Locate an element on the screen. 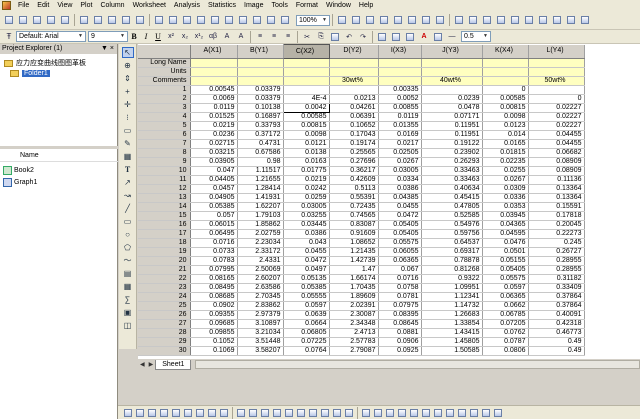 The width and height of the screenshot is (640, 419). tab-sheet1: Sheet1 is located at coordinates (173, 364).